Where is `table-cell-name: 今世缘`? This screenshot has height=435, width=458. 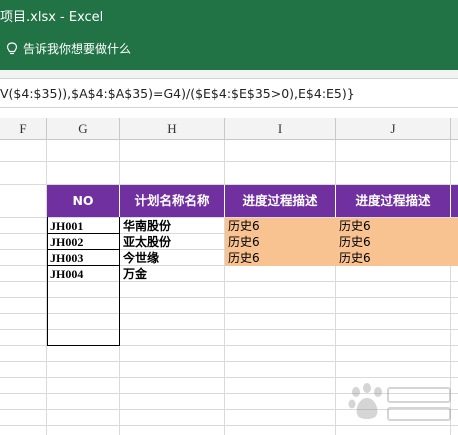
table-cell-name: 今世缘 is located at coordinates (172, 258).